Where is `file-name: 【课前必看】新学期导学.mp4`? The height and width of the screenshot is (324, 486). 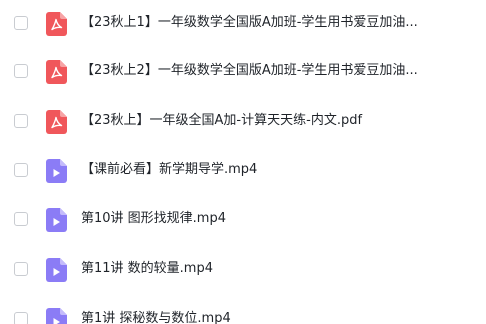 file-name: 【课前必看】新学期导学.mp4 is located at coordinates (169, 169).